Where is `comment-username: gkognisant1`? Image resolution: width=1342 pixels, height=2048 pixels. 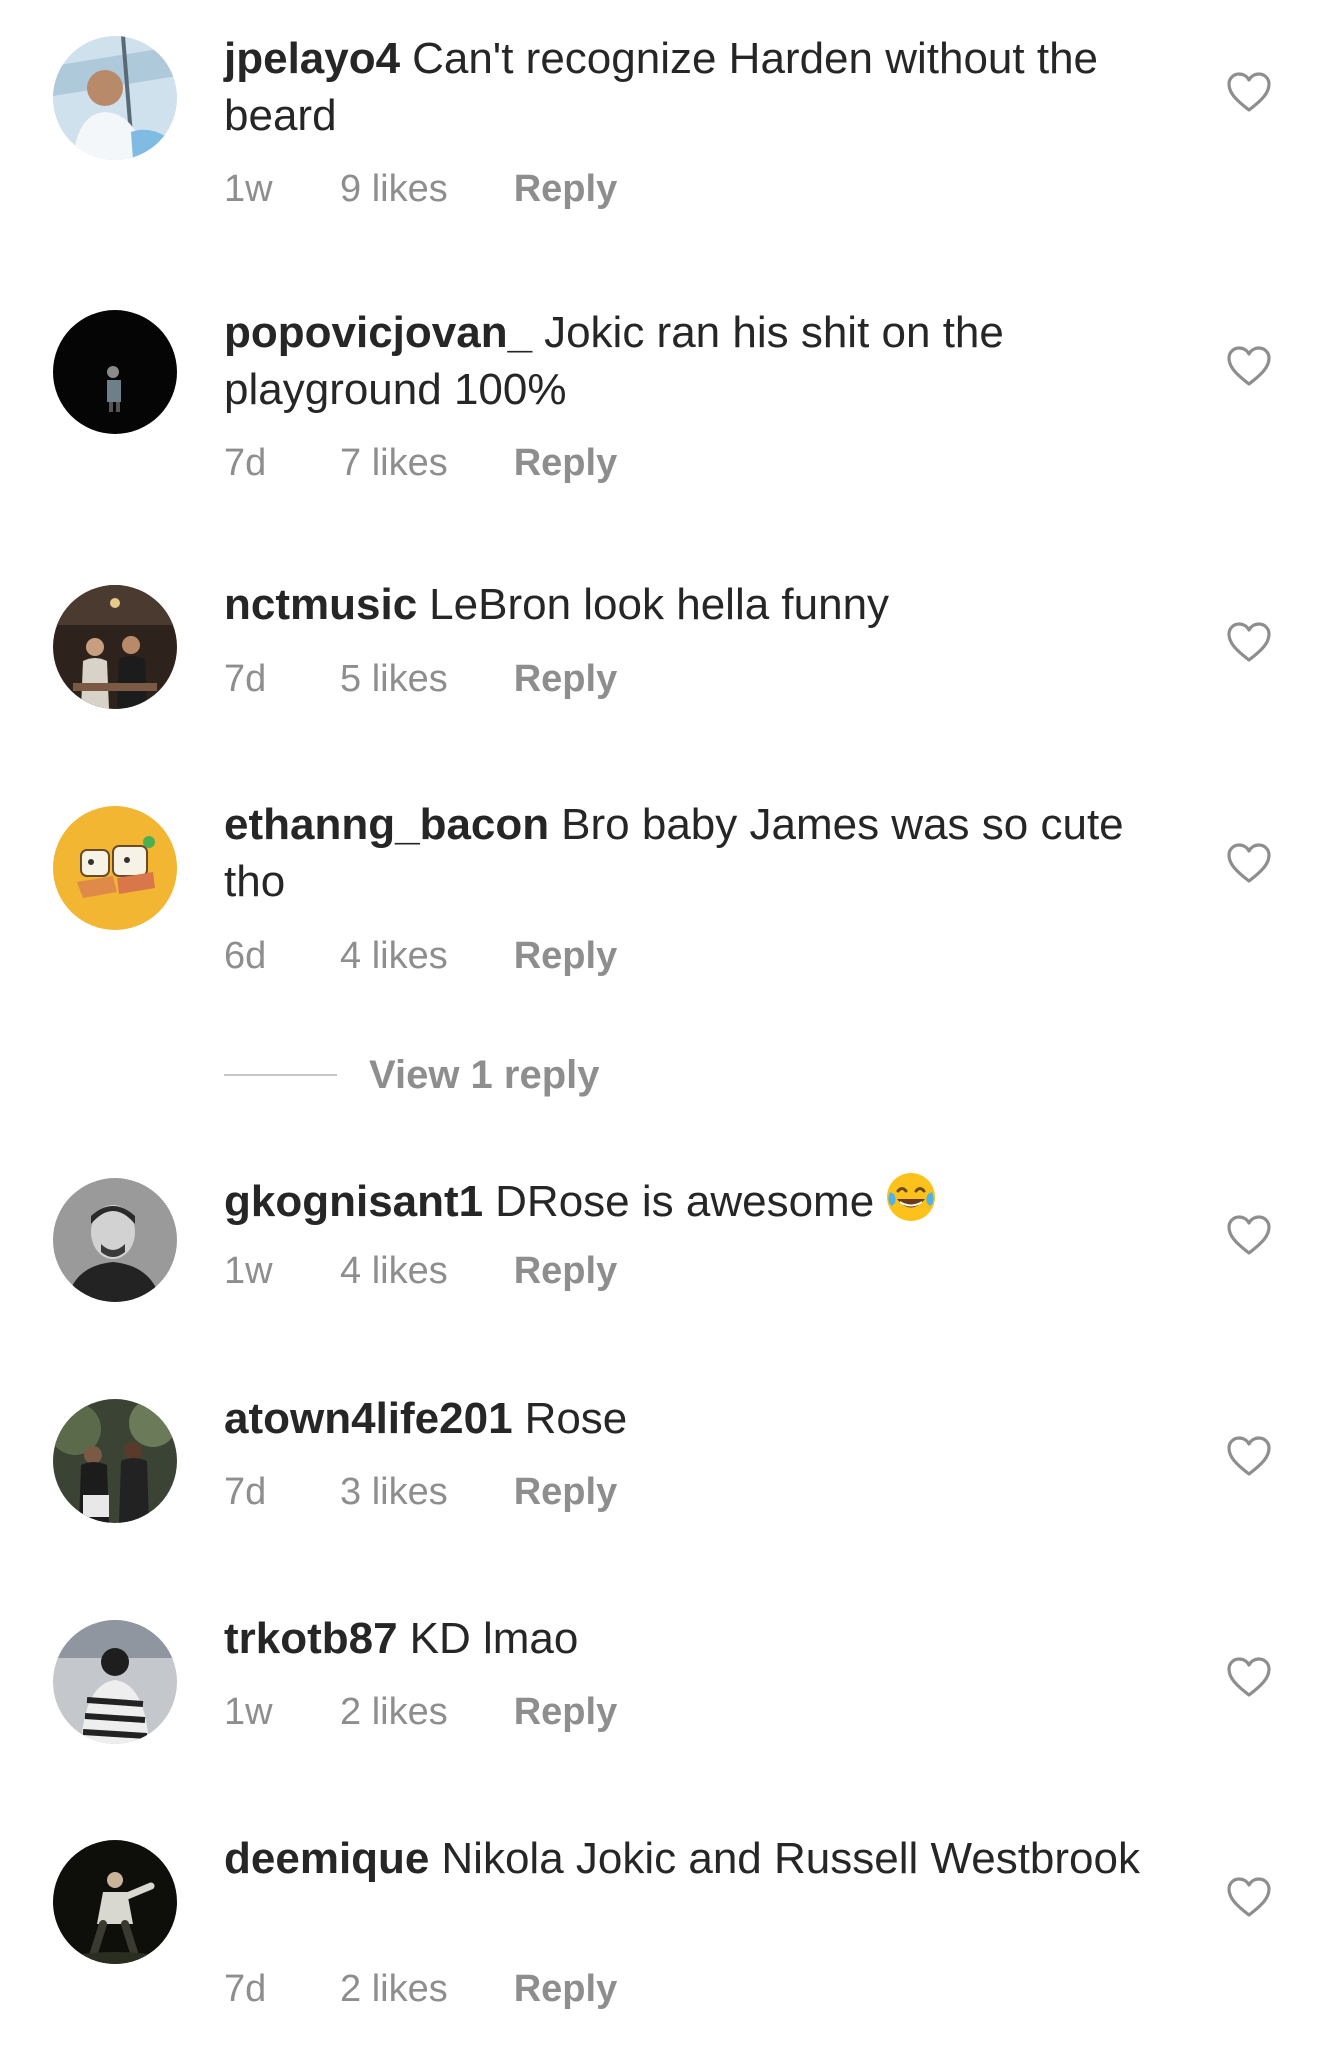 comment-username: gkognisant1 is located at coordinates (353, 1201).